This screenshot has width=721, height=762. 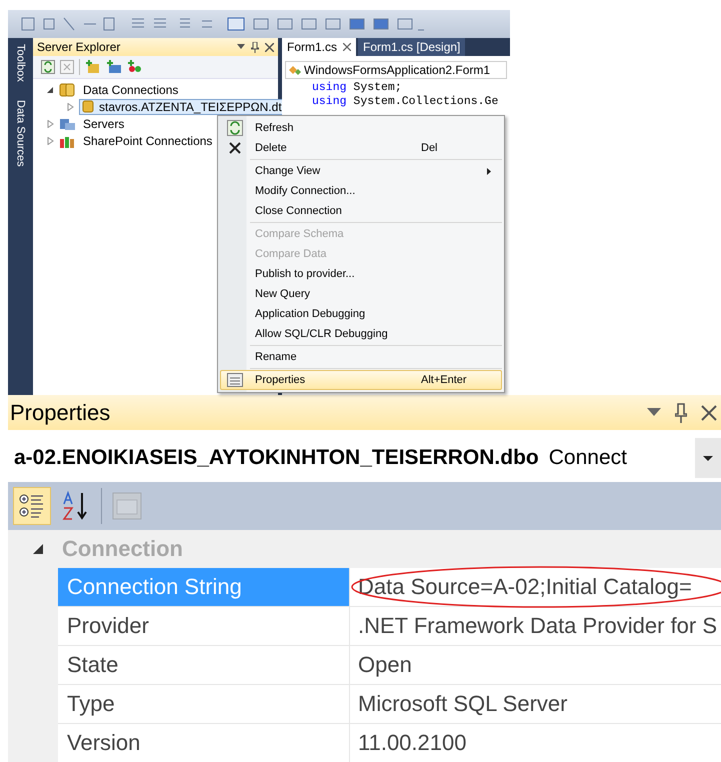 I want to click on class-icon, so click(x=295, y=70).